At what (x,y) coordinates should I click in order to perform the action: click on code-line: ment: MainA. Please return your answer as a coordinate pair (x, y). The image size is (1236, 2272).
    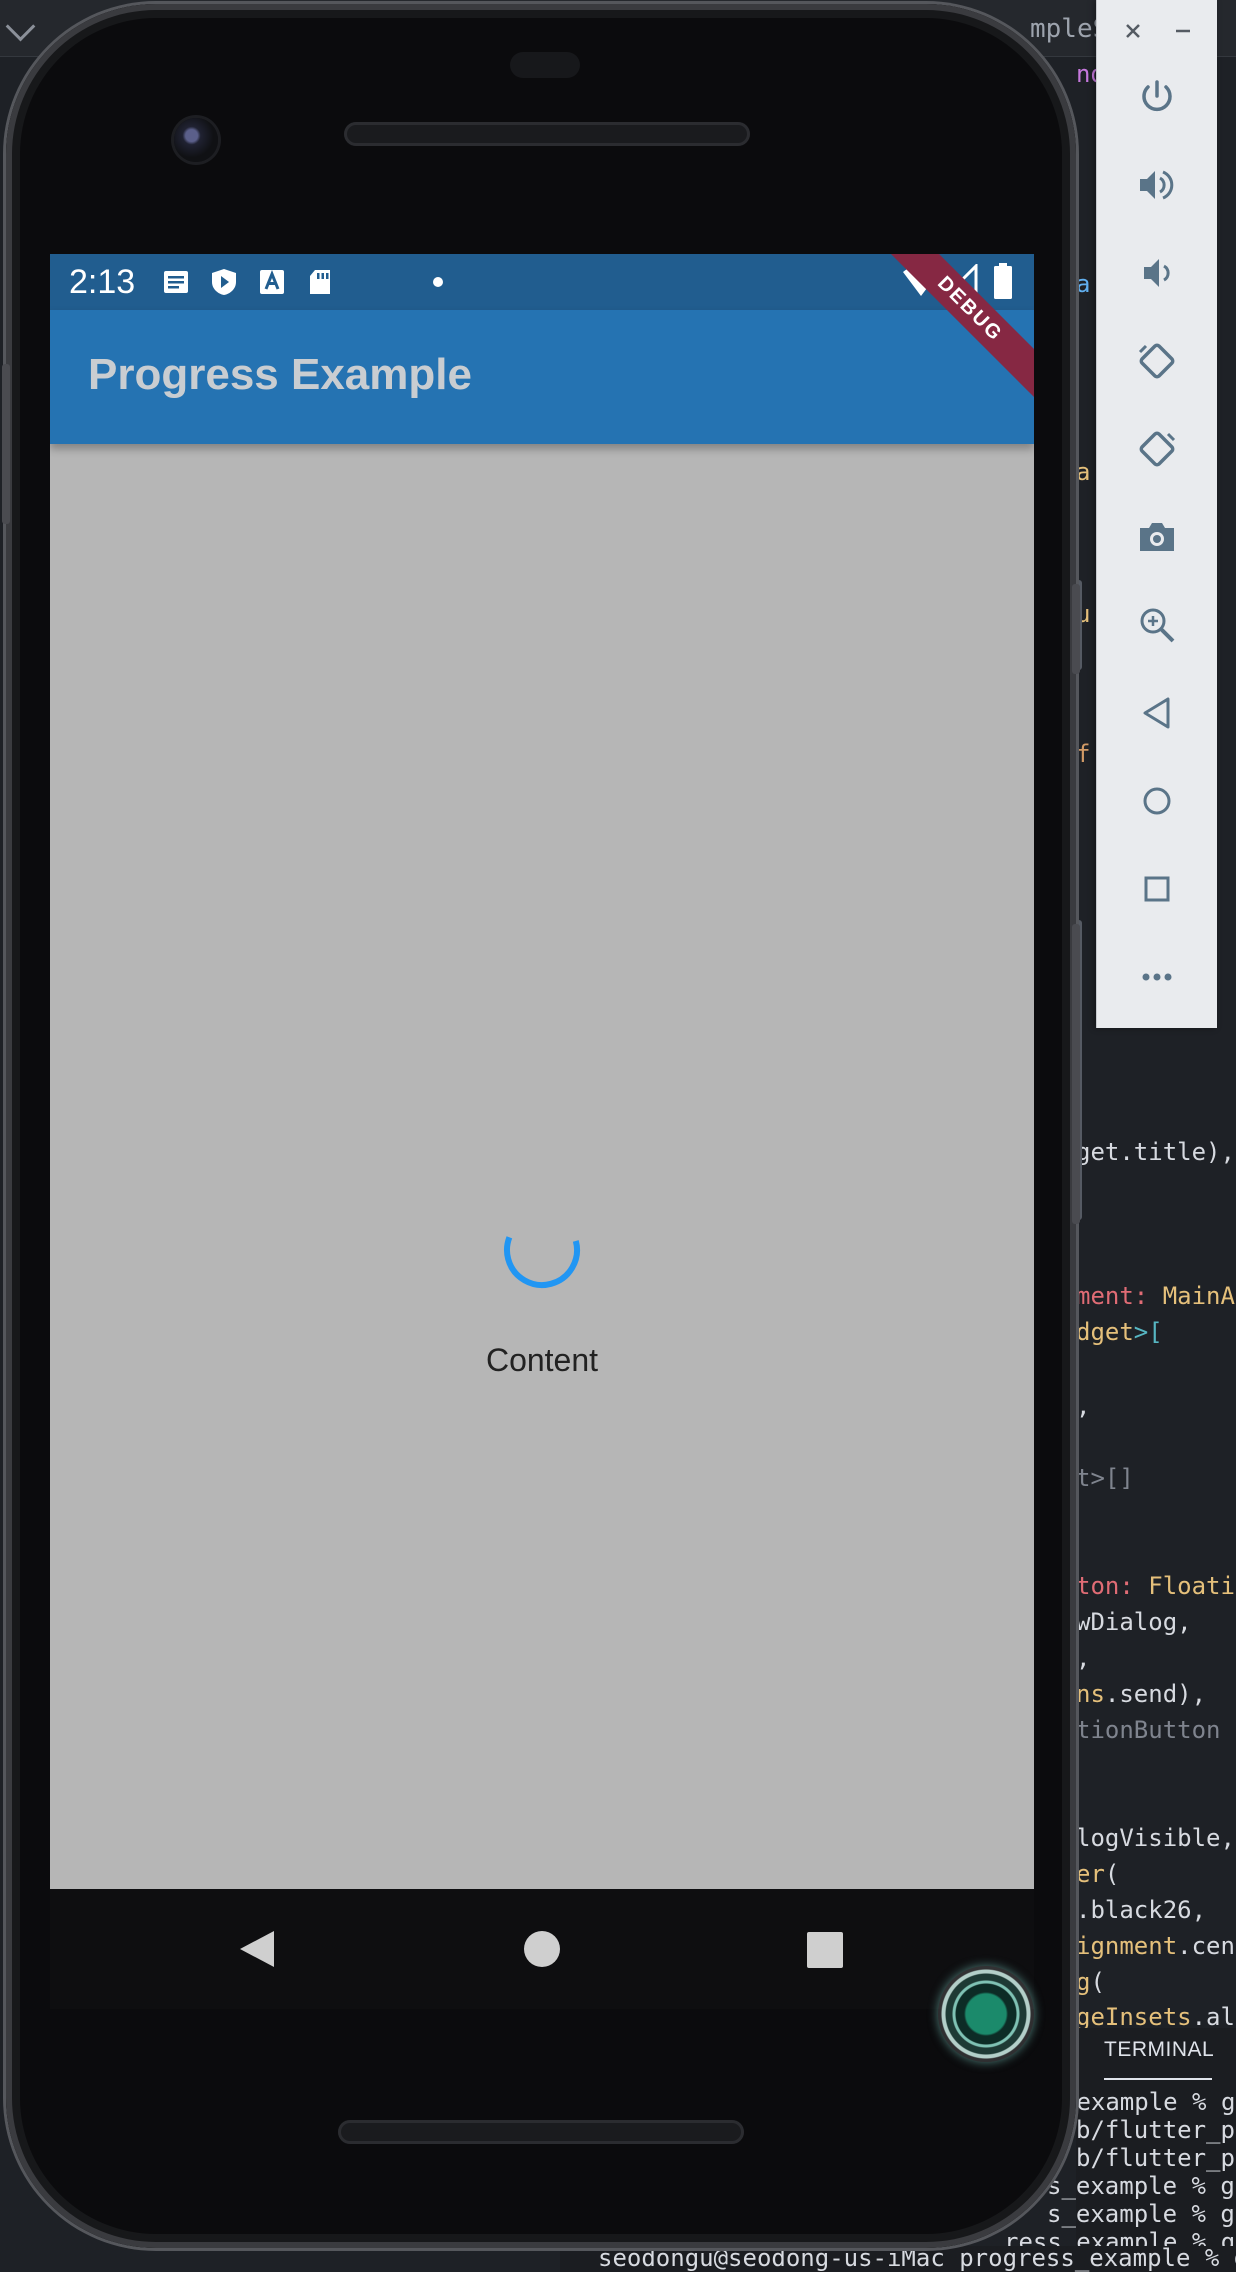
    Looking at the image, I should click on (1155, 1296).